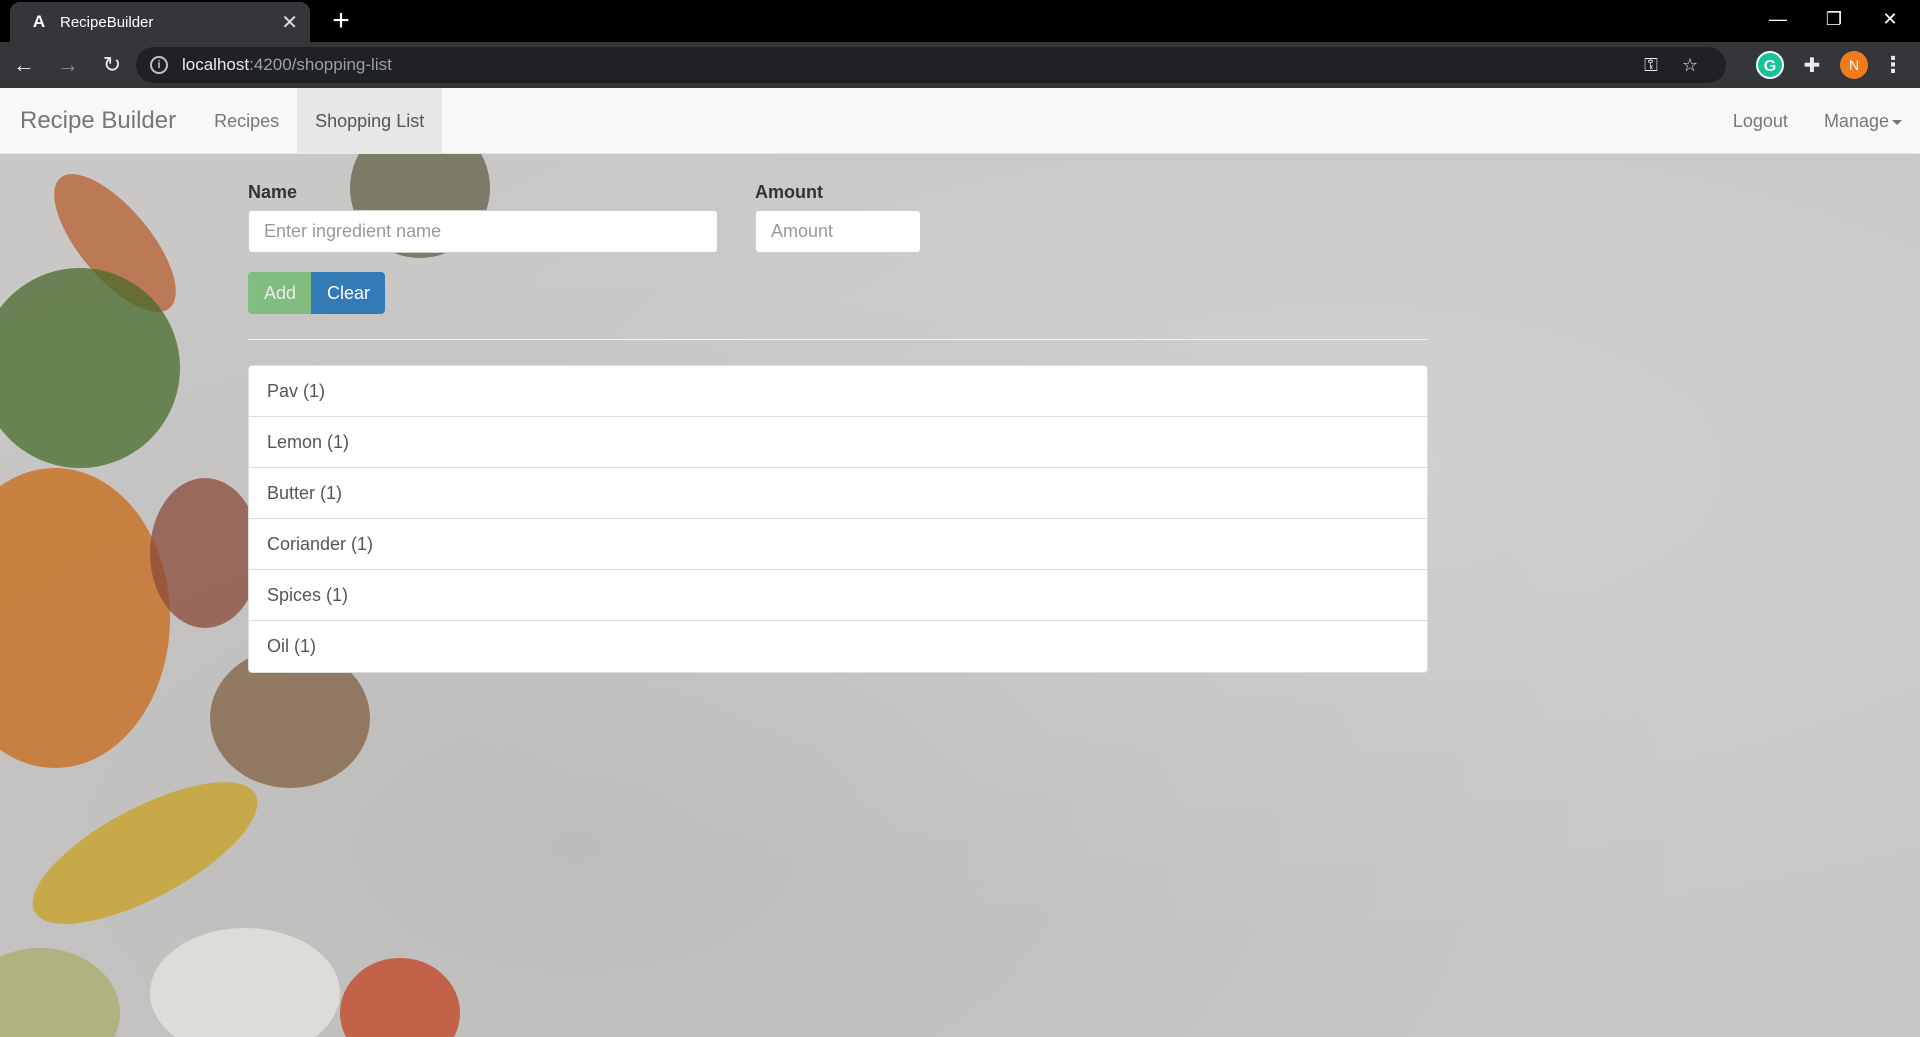 This screenshot has height=1037, width=1920. I want to click on corn-decoration, so click(145, 853).